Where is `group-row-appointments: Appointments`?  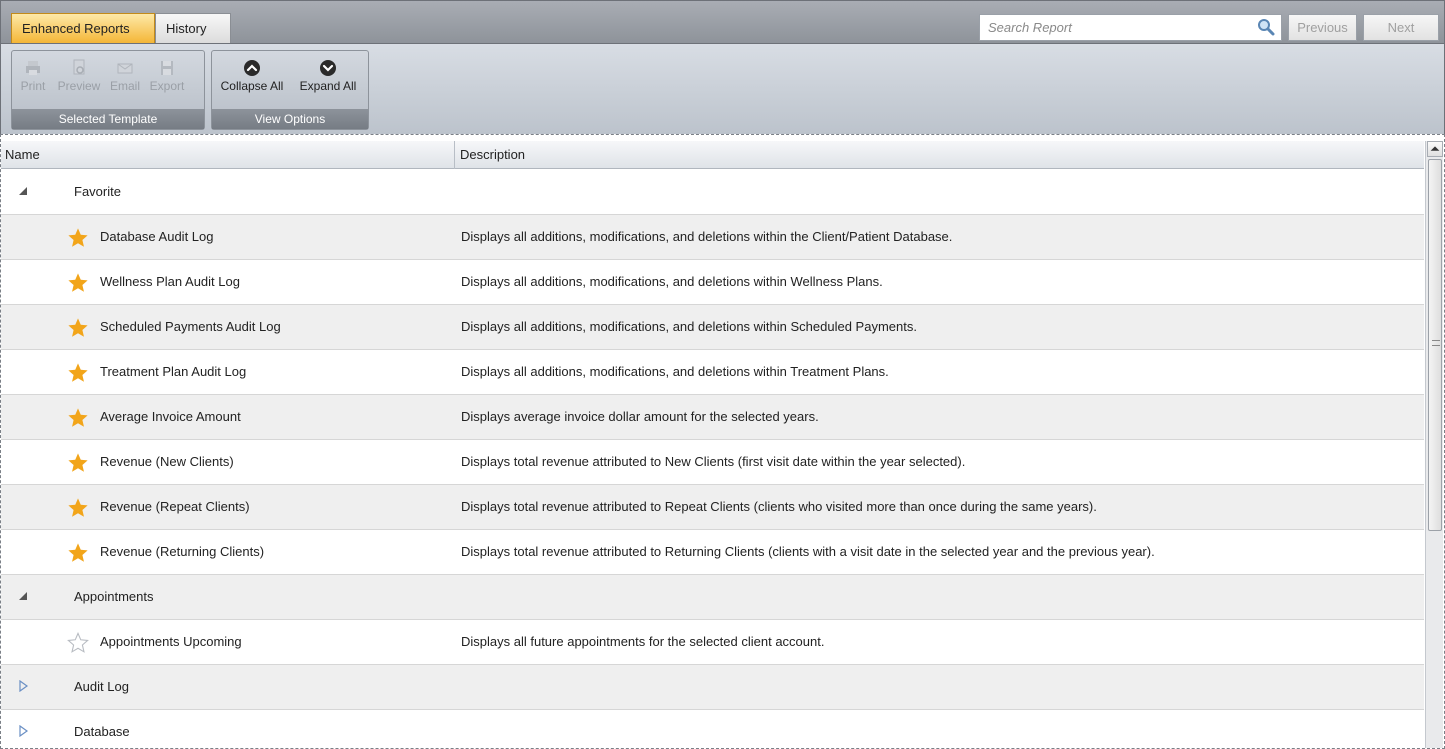 group-row-appointments: Appointments is located at coordinates (712, 597).